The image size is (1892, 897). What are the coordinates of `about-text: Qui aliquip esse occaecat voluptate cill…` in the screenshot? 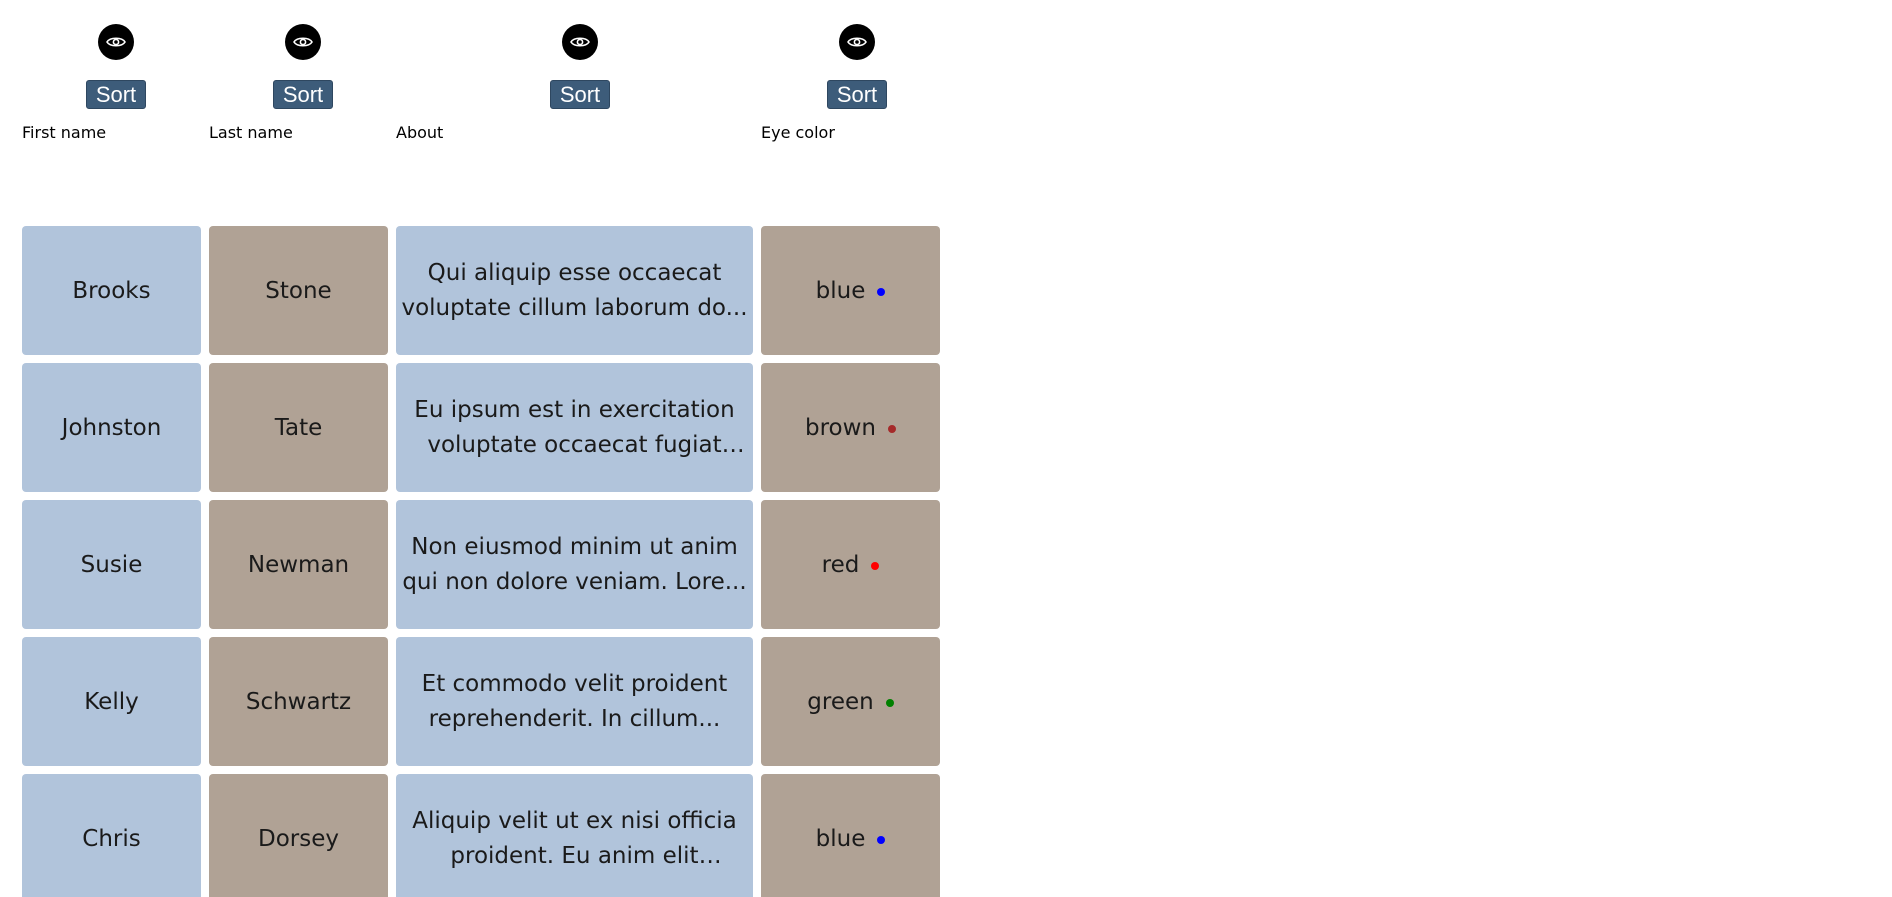 It's located at (574, 290).